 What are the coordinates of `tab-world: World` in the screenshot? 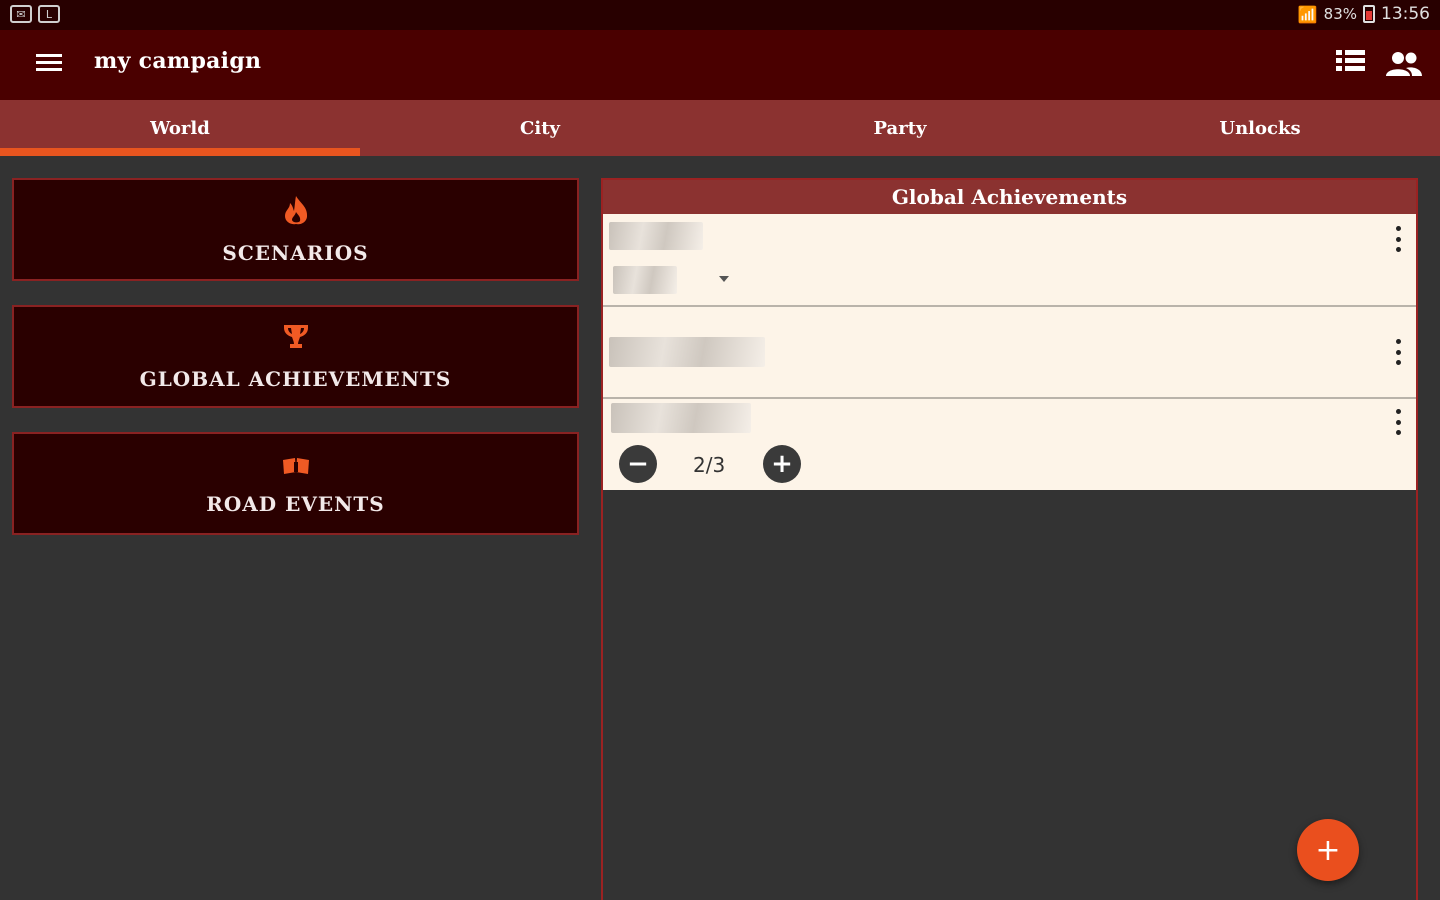 It's located at (180, 128).